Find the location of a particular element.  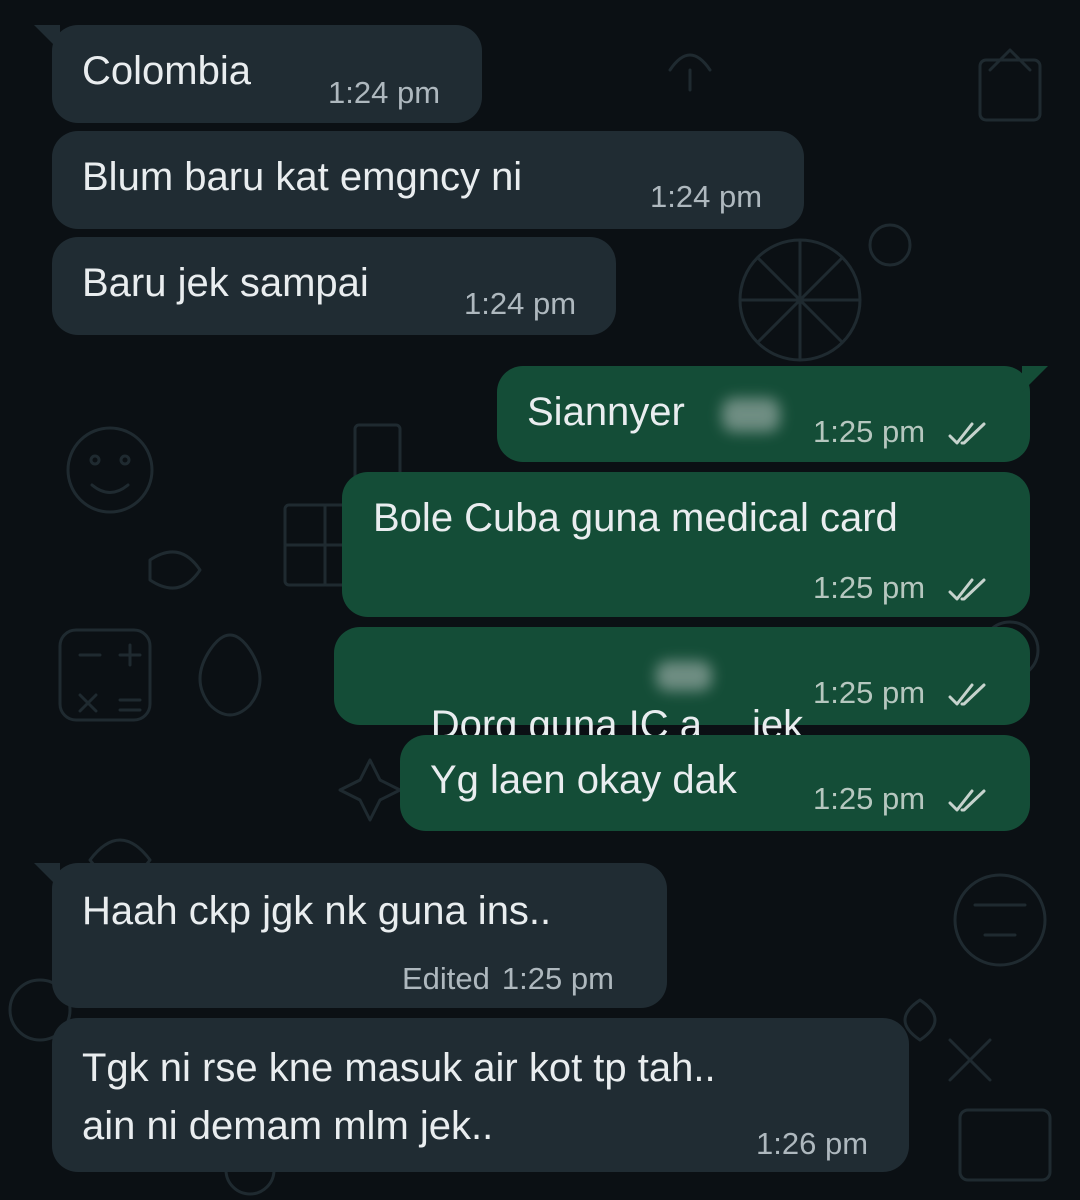

message-time: 1:26 pm is located at coordinates (812, 1143).